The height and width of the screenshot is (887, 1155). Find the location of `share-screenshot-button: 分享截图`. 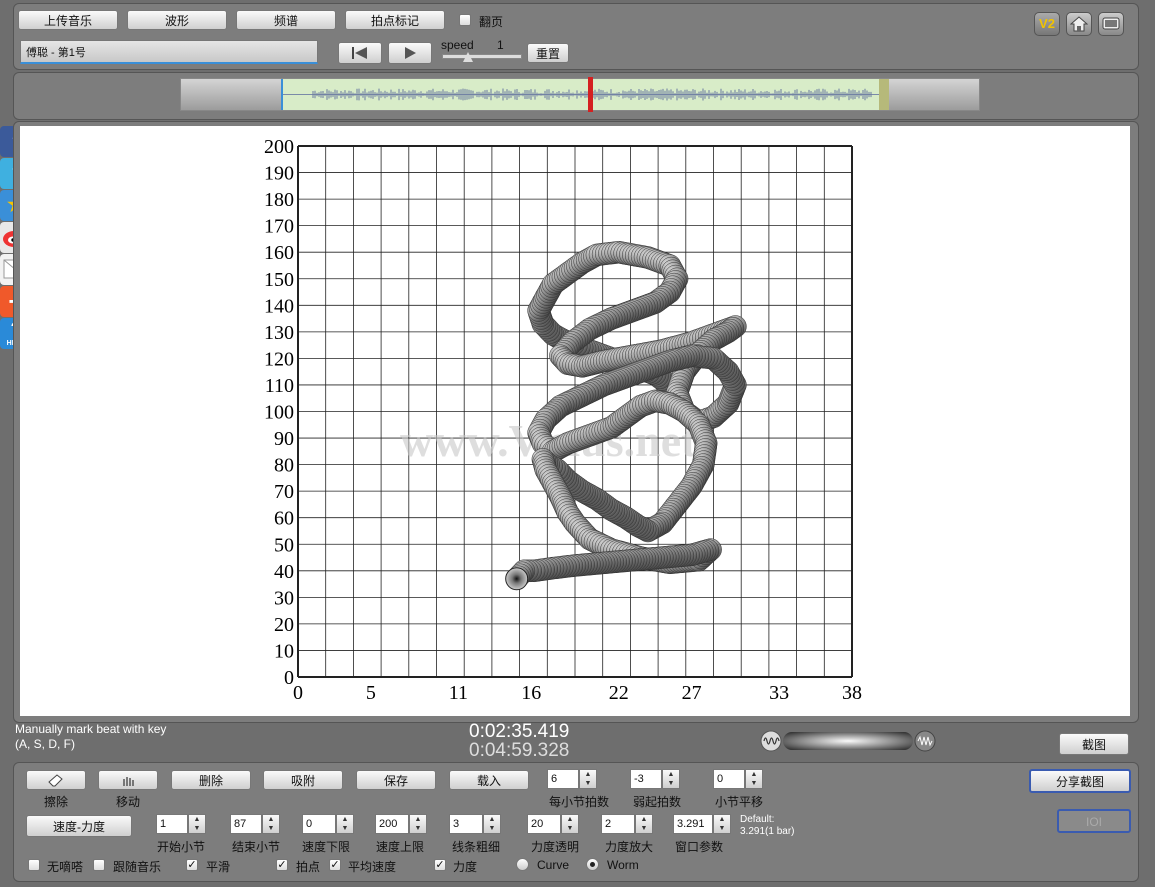

share-screenshot-button: 分享截图 is located at coordinates (1080, 781).